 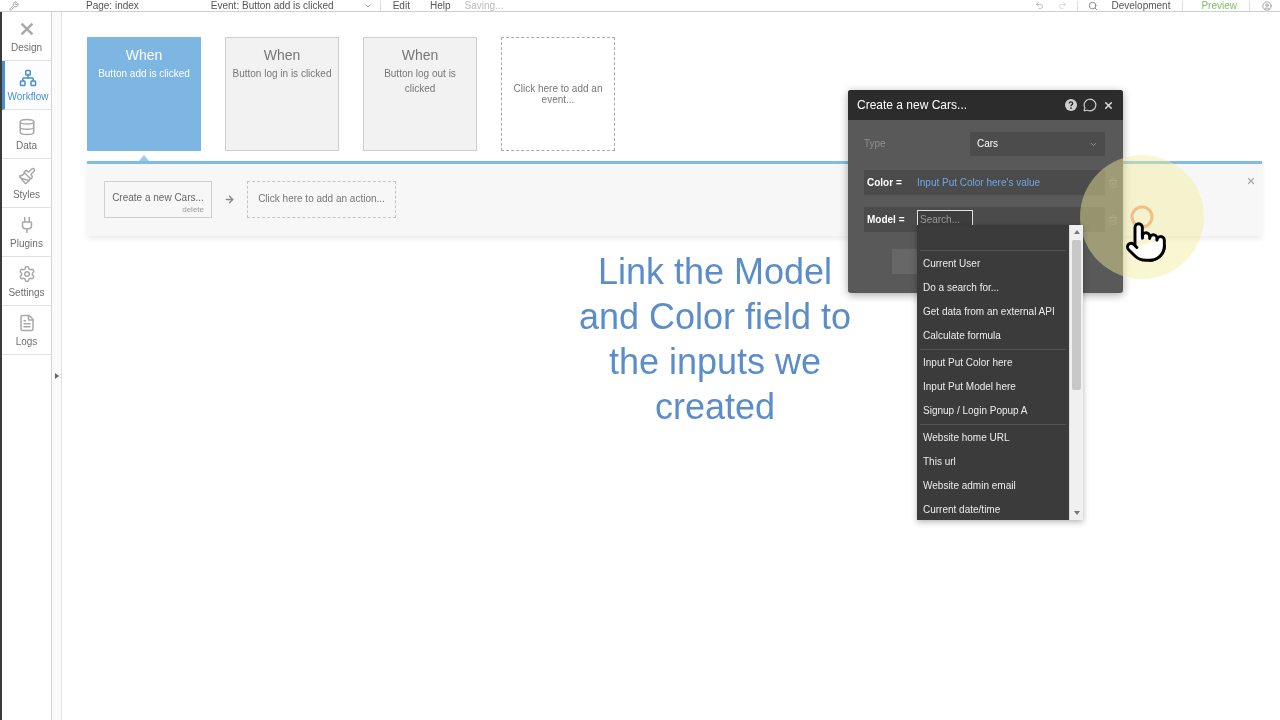 What do you see at coordinates (885, 182) in the screenshot?
I see `field-label: Color =` at bounding box center [885, 182].